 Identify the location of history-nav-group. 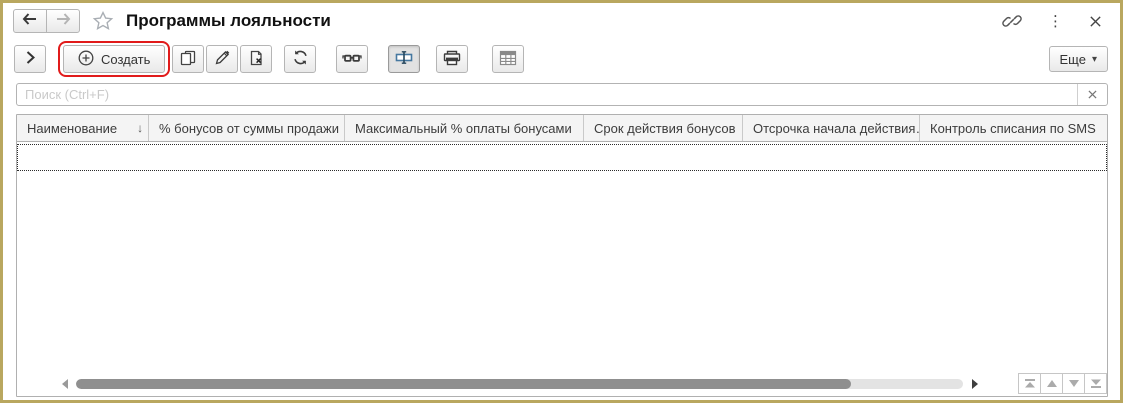
(46, 21).